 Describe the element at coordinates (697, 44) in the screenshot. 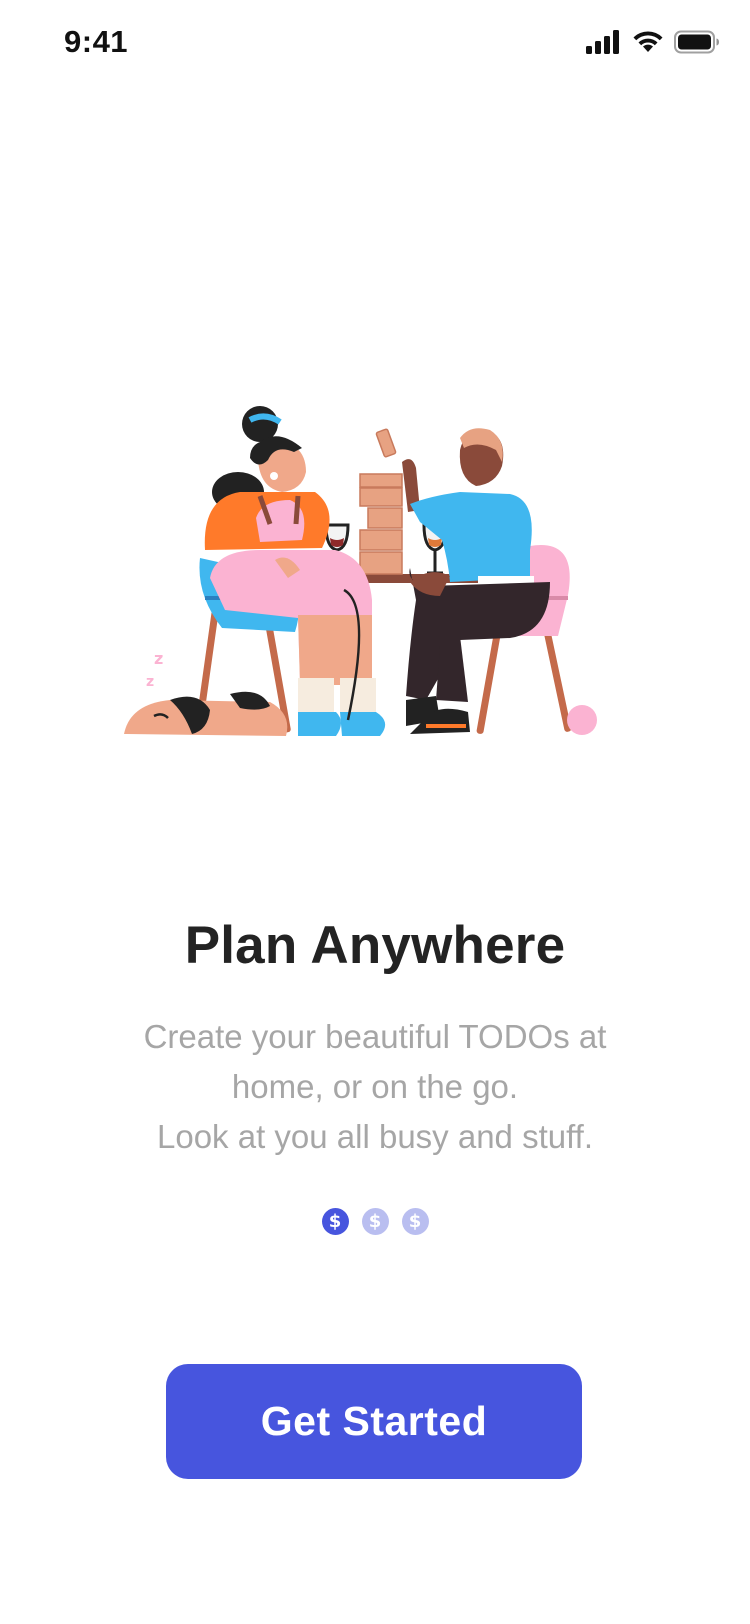

I see `battery-icon` at that location.